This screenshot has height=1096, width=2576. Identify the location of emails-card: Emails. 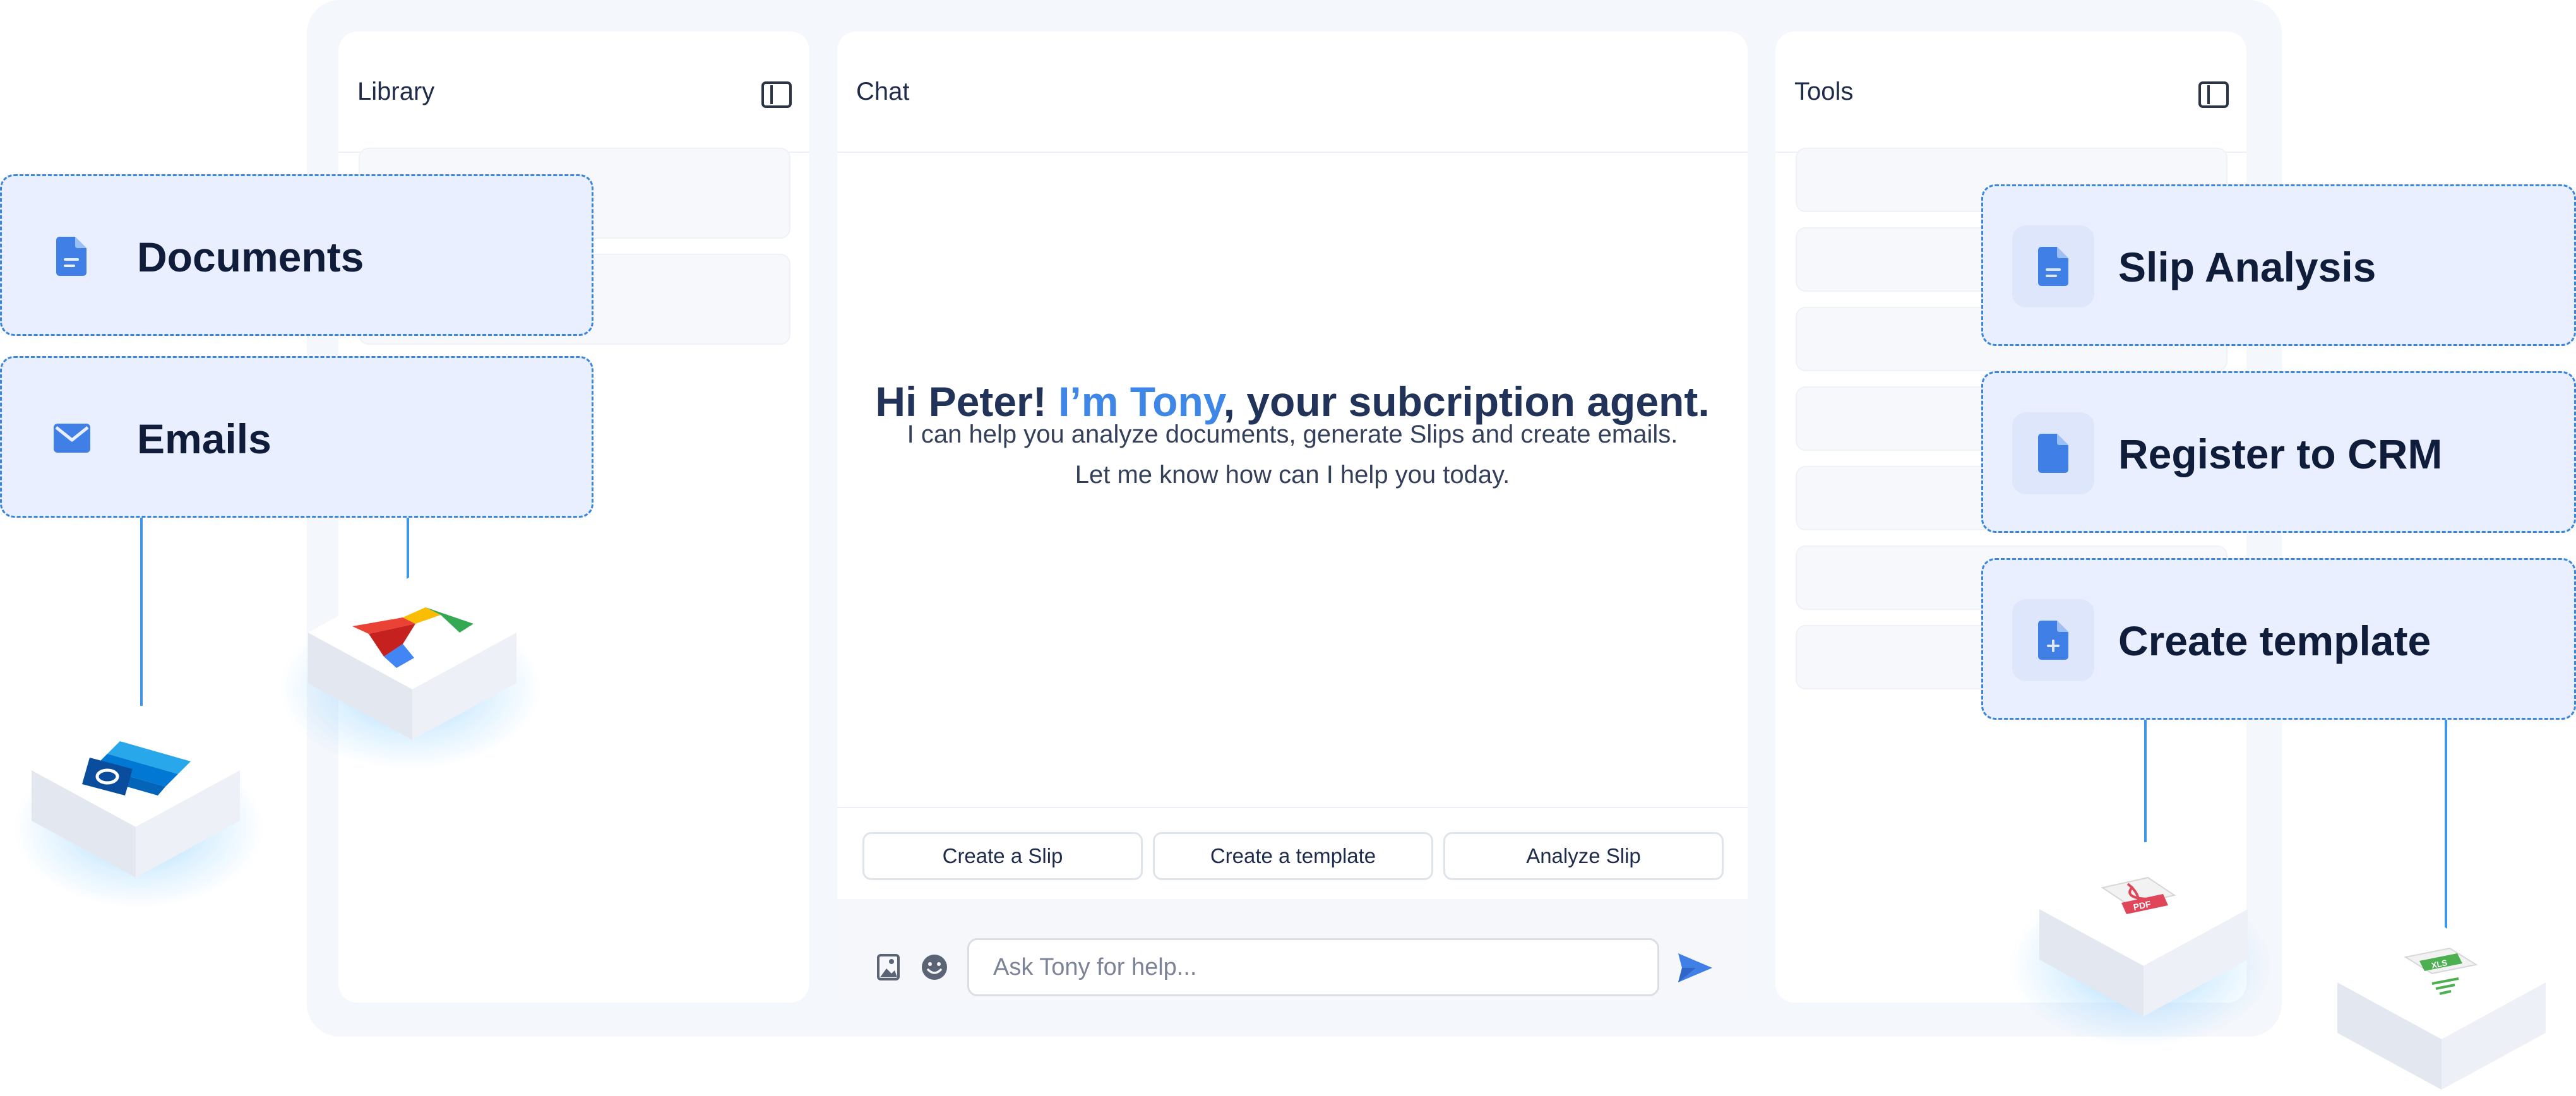
(296, 437).